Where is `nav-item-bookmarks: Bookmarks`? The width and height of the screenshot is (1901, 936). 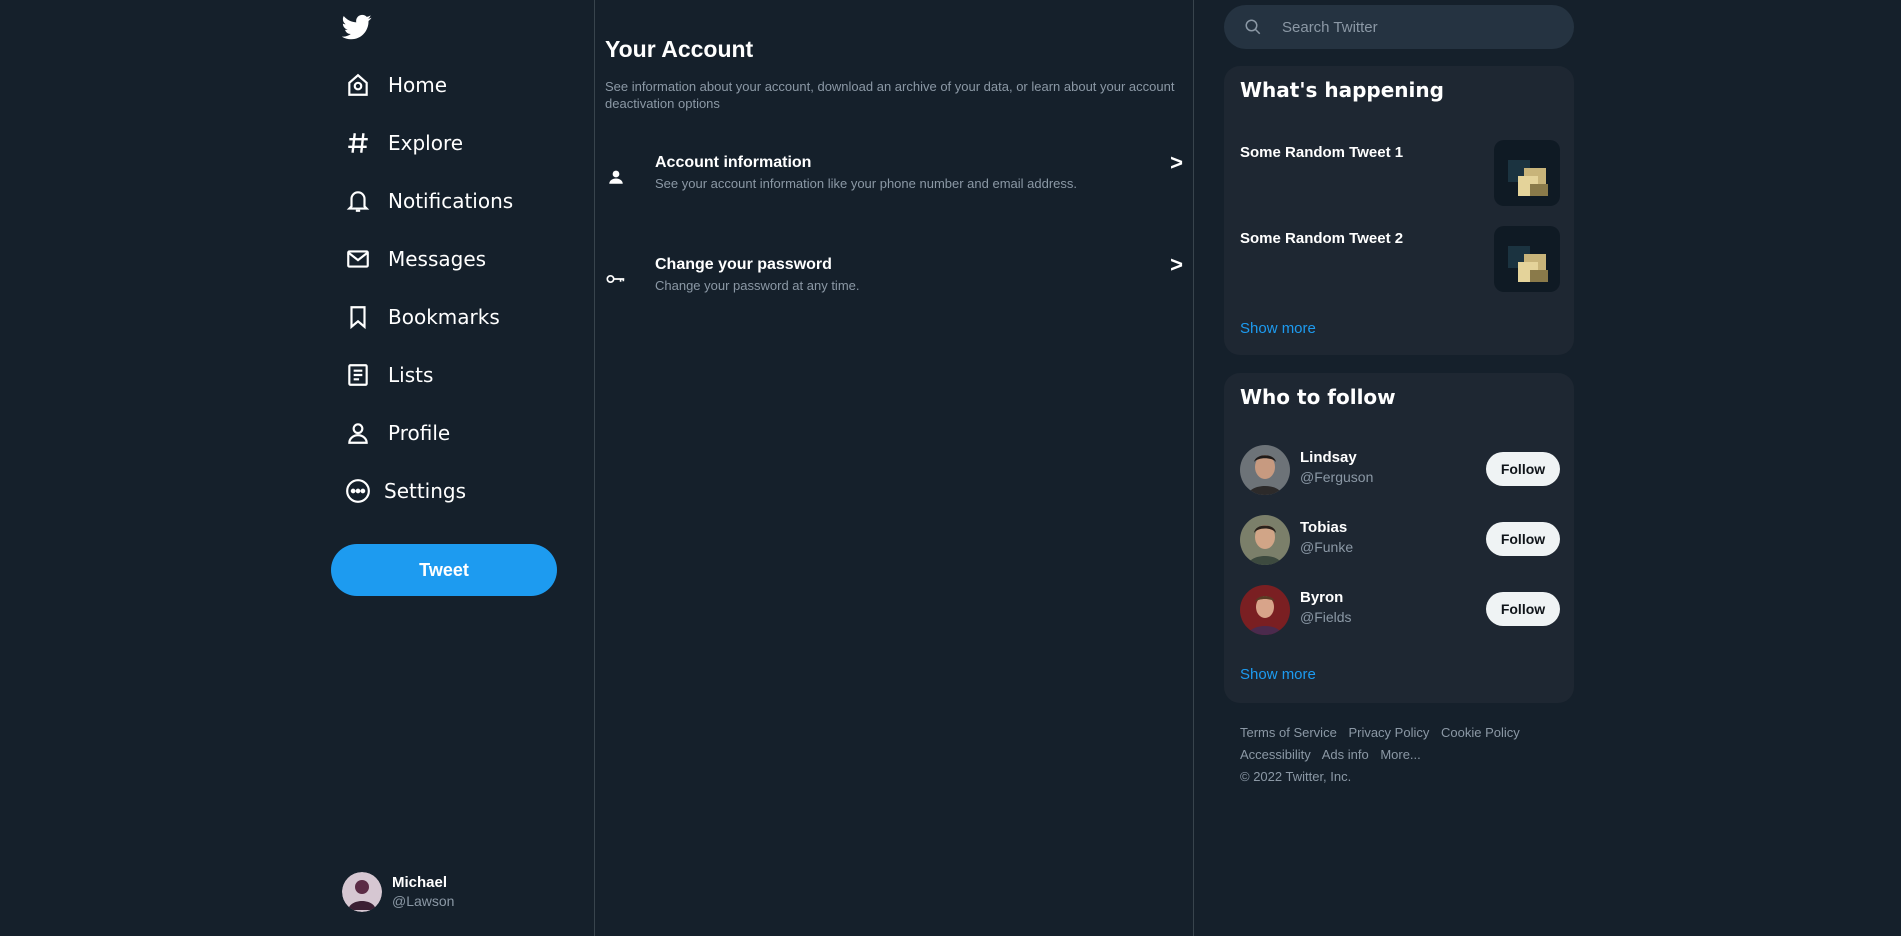
nav-item-bookmarks: Bookmarks is located at coordinates (464, 317).